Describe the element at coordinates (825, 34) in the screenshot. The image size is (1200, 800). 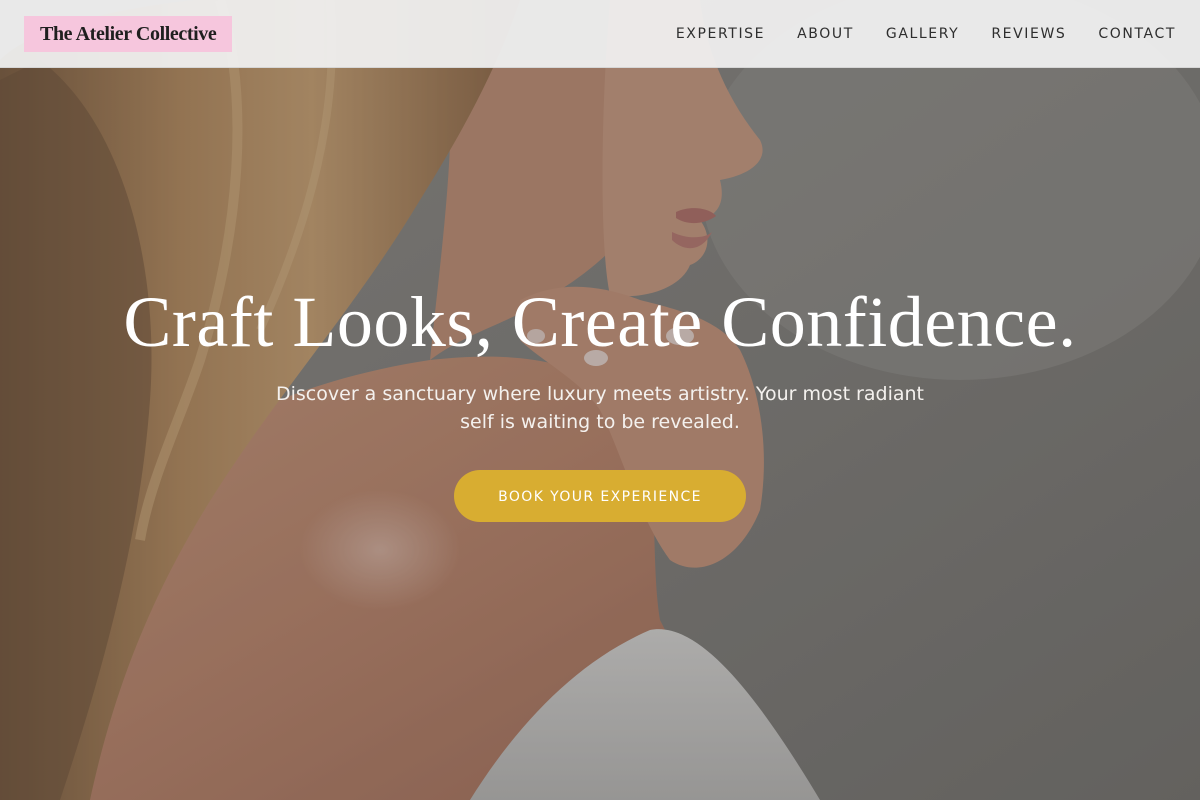
I see `nav-link-about: ABOUT` at that location.